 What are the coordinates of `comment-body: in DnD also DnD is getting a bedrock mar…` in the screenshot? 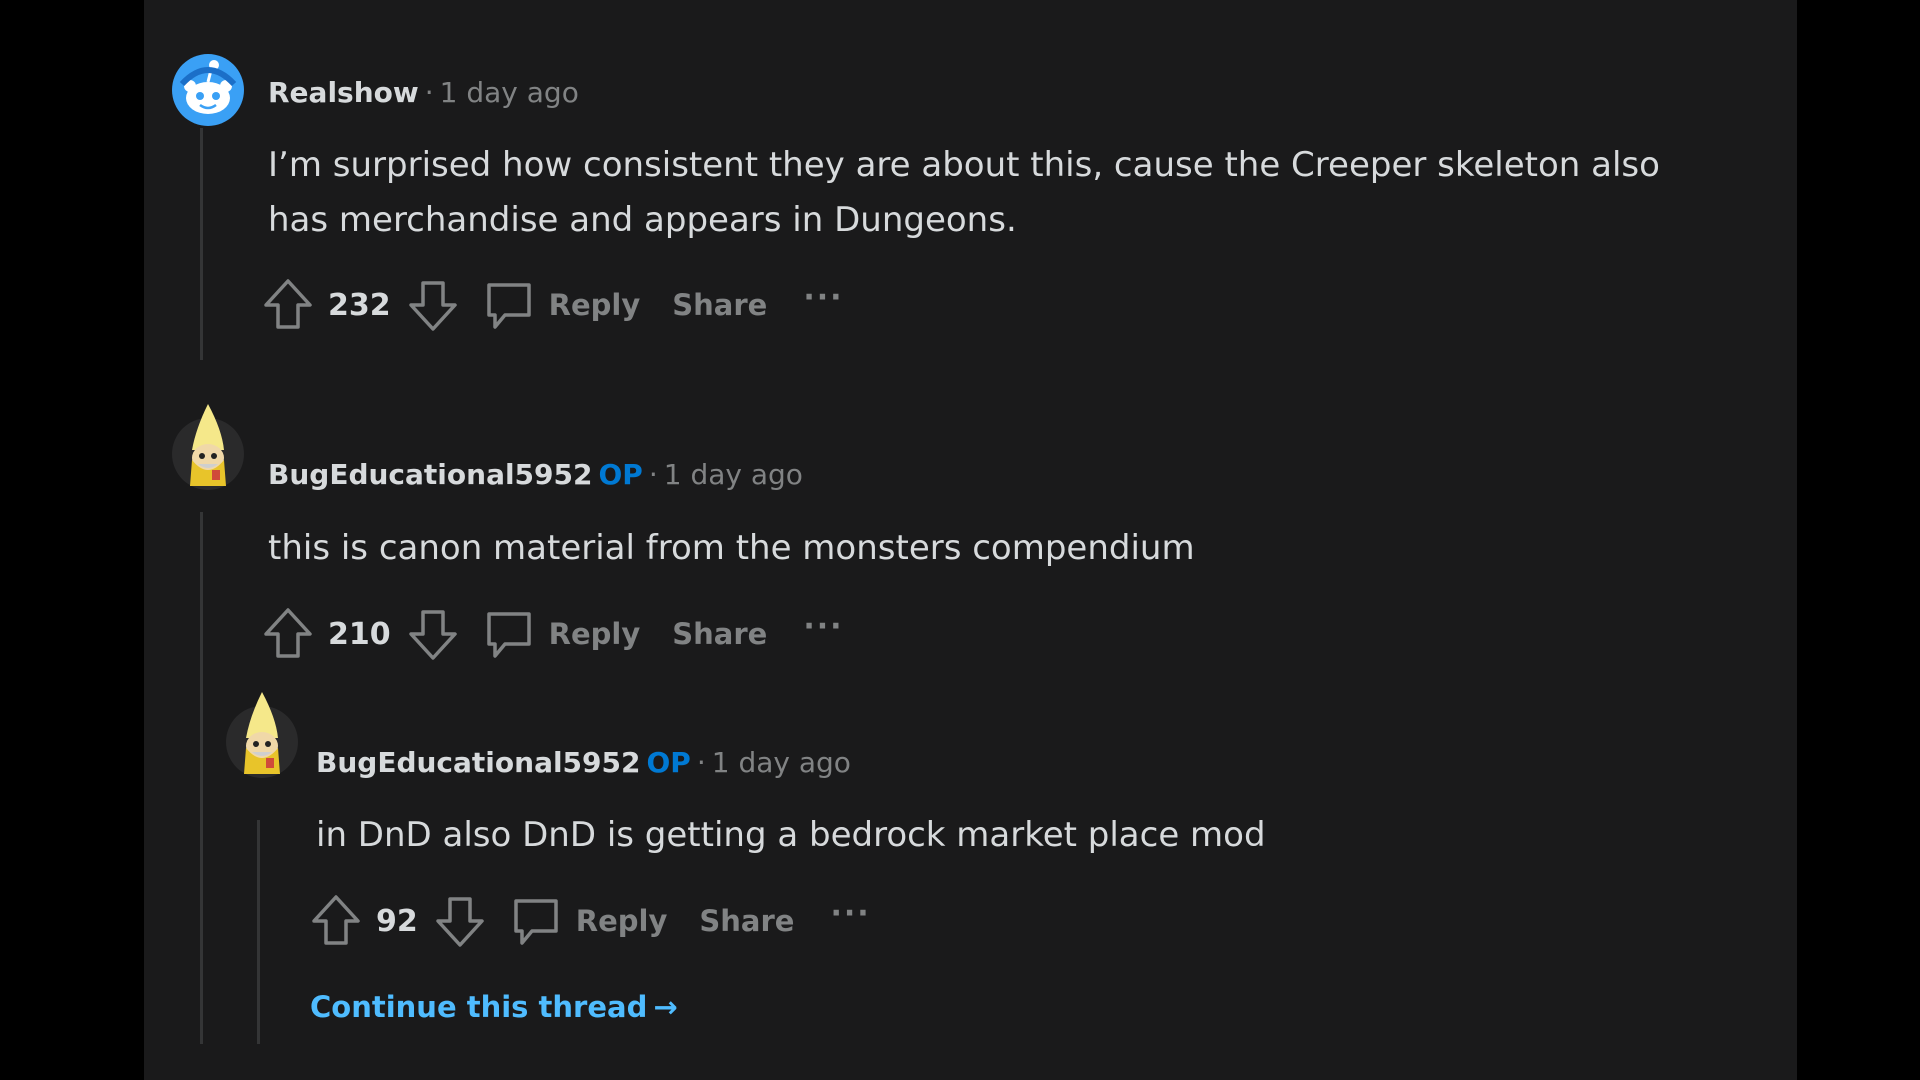 It's located at (791, 835).